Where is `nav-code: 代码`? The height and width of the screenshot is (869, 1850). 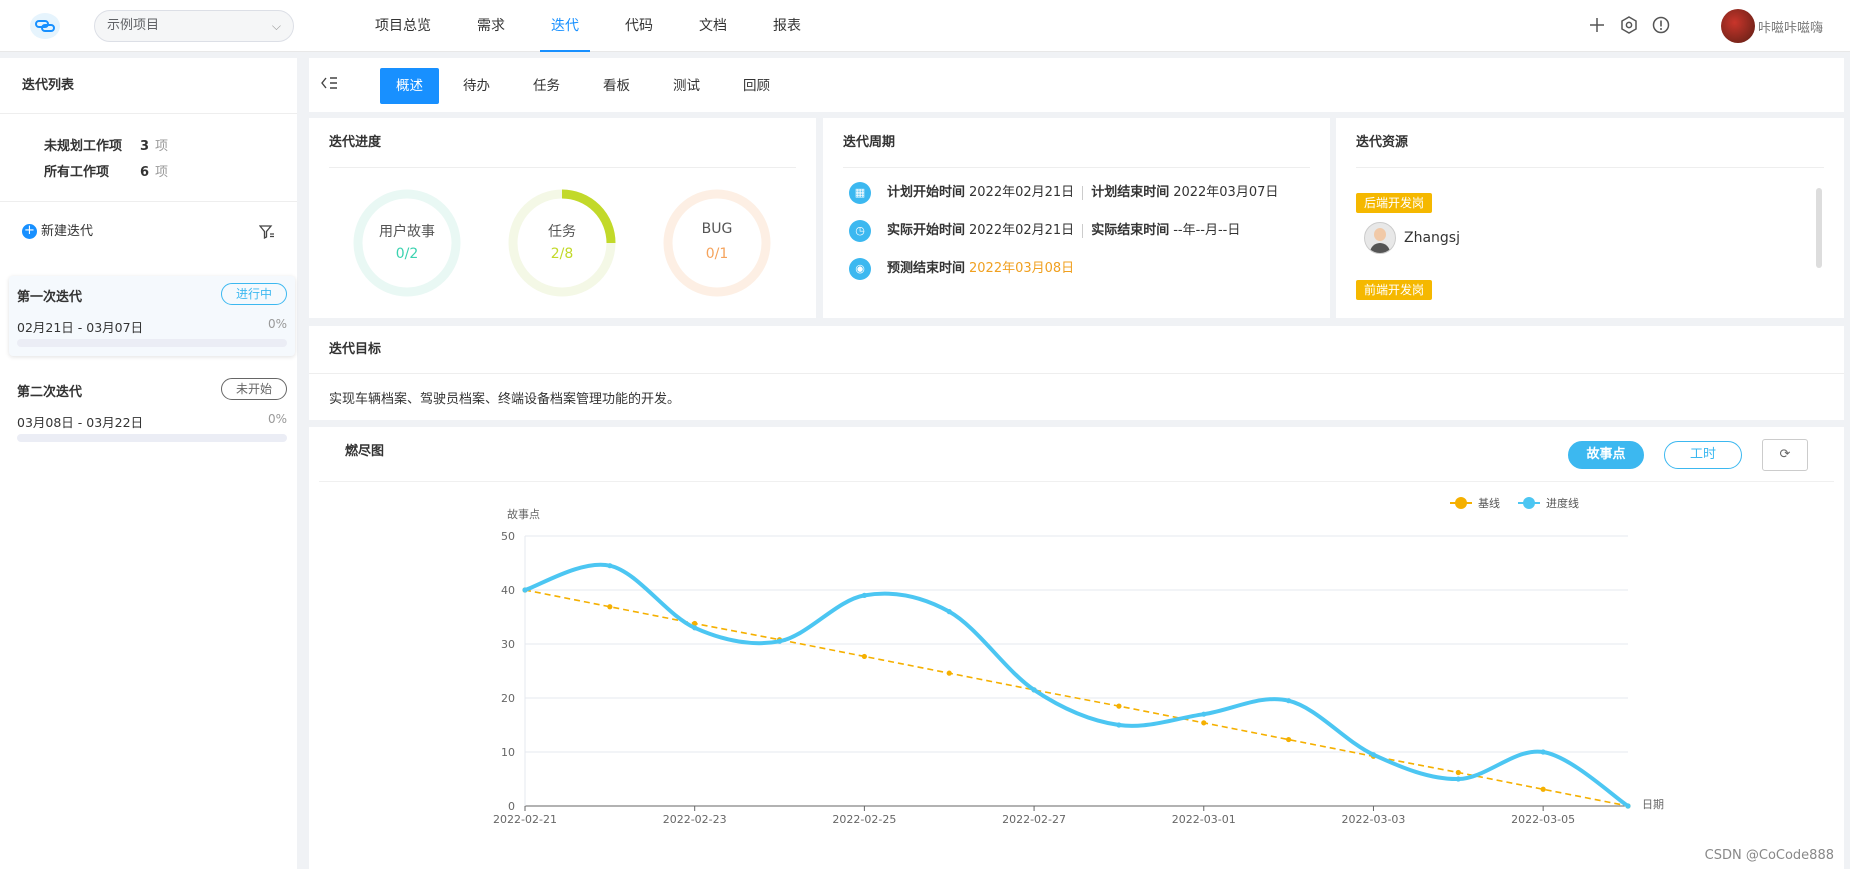 nav-code: 代码 is located at coordinates (639, 26).